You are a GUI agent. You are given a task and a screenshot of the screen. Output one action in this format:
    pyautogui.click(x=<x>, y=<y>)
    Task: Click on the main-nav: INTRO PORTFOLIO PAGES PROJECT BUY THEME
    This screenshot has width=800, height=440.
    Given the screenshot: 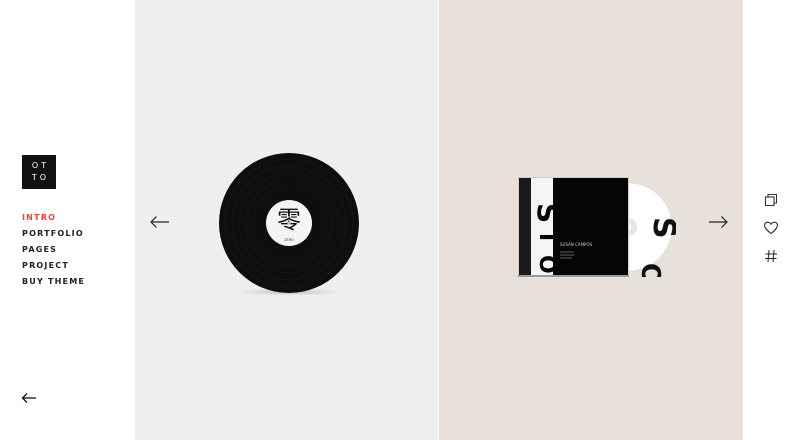 What is the action you would take?
    pyautogui.click(x=53, y=252)
    